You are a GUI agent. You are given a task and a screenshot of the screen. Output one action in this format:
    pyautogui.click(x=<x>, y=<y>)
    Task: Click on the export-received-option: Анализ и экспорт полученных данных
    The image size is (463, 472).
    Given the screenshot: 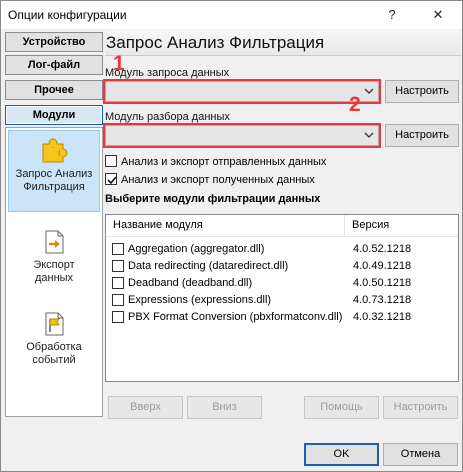 What is the action you would take?
    pyautogui.click(x=210, y=180)
    